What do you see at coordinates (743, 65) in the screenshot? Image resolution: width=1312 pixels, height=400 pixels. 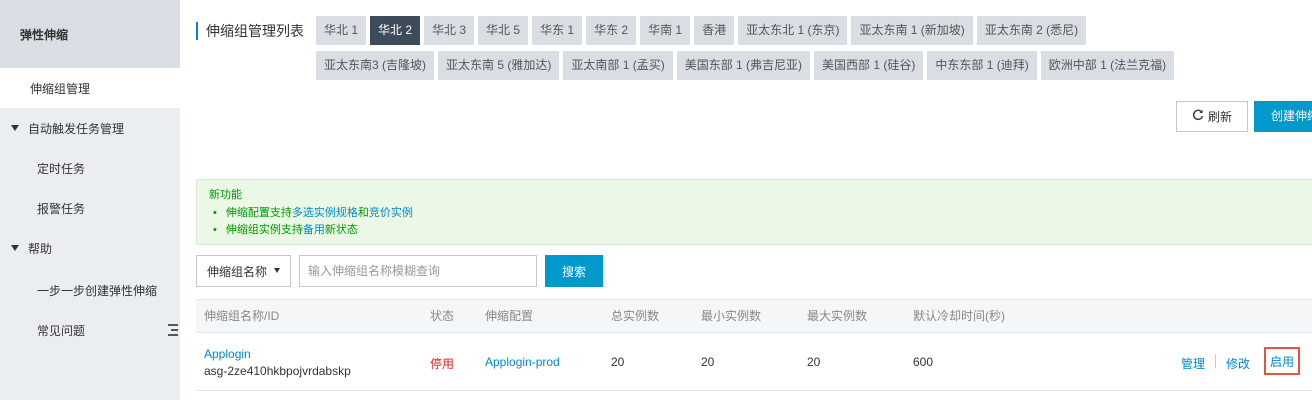 I see `region-tab: 美国东部 1 (弗吉尼亚)` at bounding box center [743, 65].